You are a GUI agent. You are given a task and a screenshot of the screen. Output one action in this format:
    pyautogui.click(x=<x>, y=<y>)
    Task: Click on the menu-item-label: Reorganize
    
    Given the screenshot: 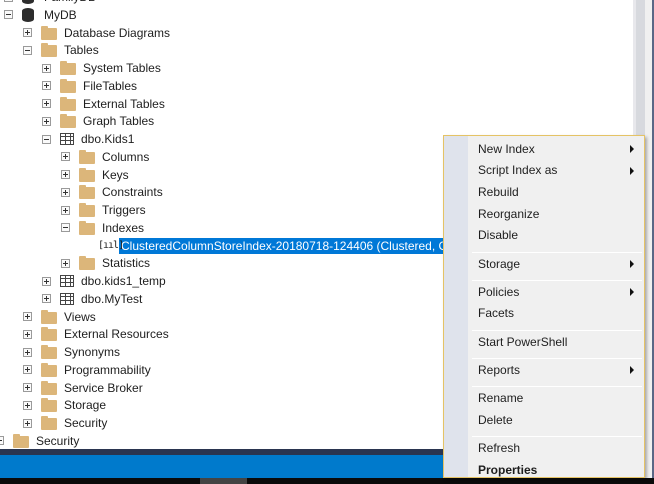 What is the action you would take?
    pyautogui.click(x=509, y=213)
    